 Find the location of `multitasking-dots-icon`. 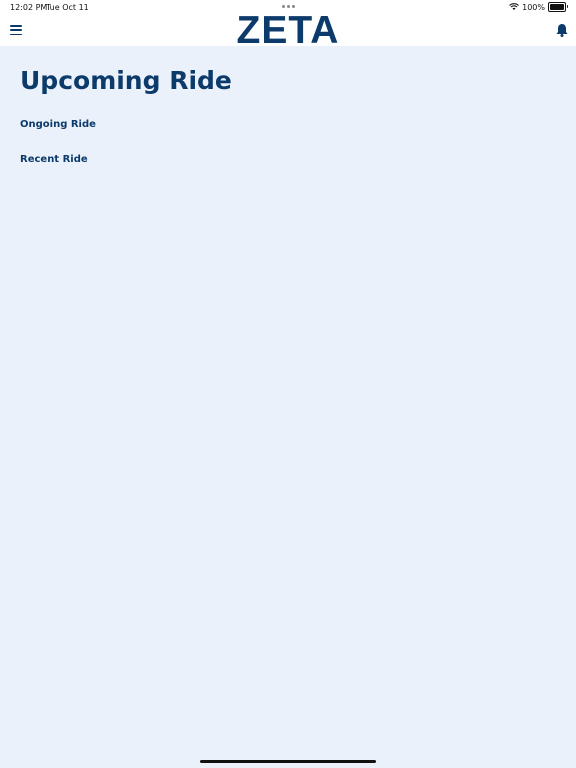

multitasking-dots-icon is located at coordinates (288, 6).